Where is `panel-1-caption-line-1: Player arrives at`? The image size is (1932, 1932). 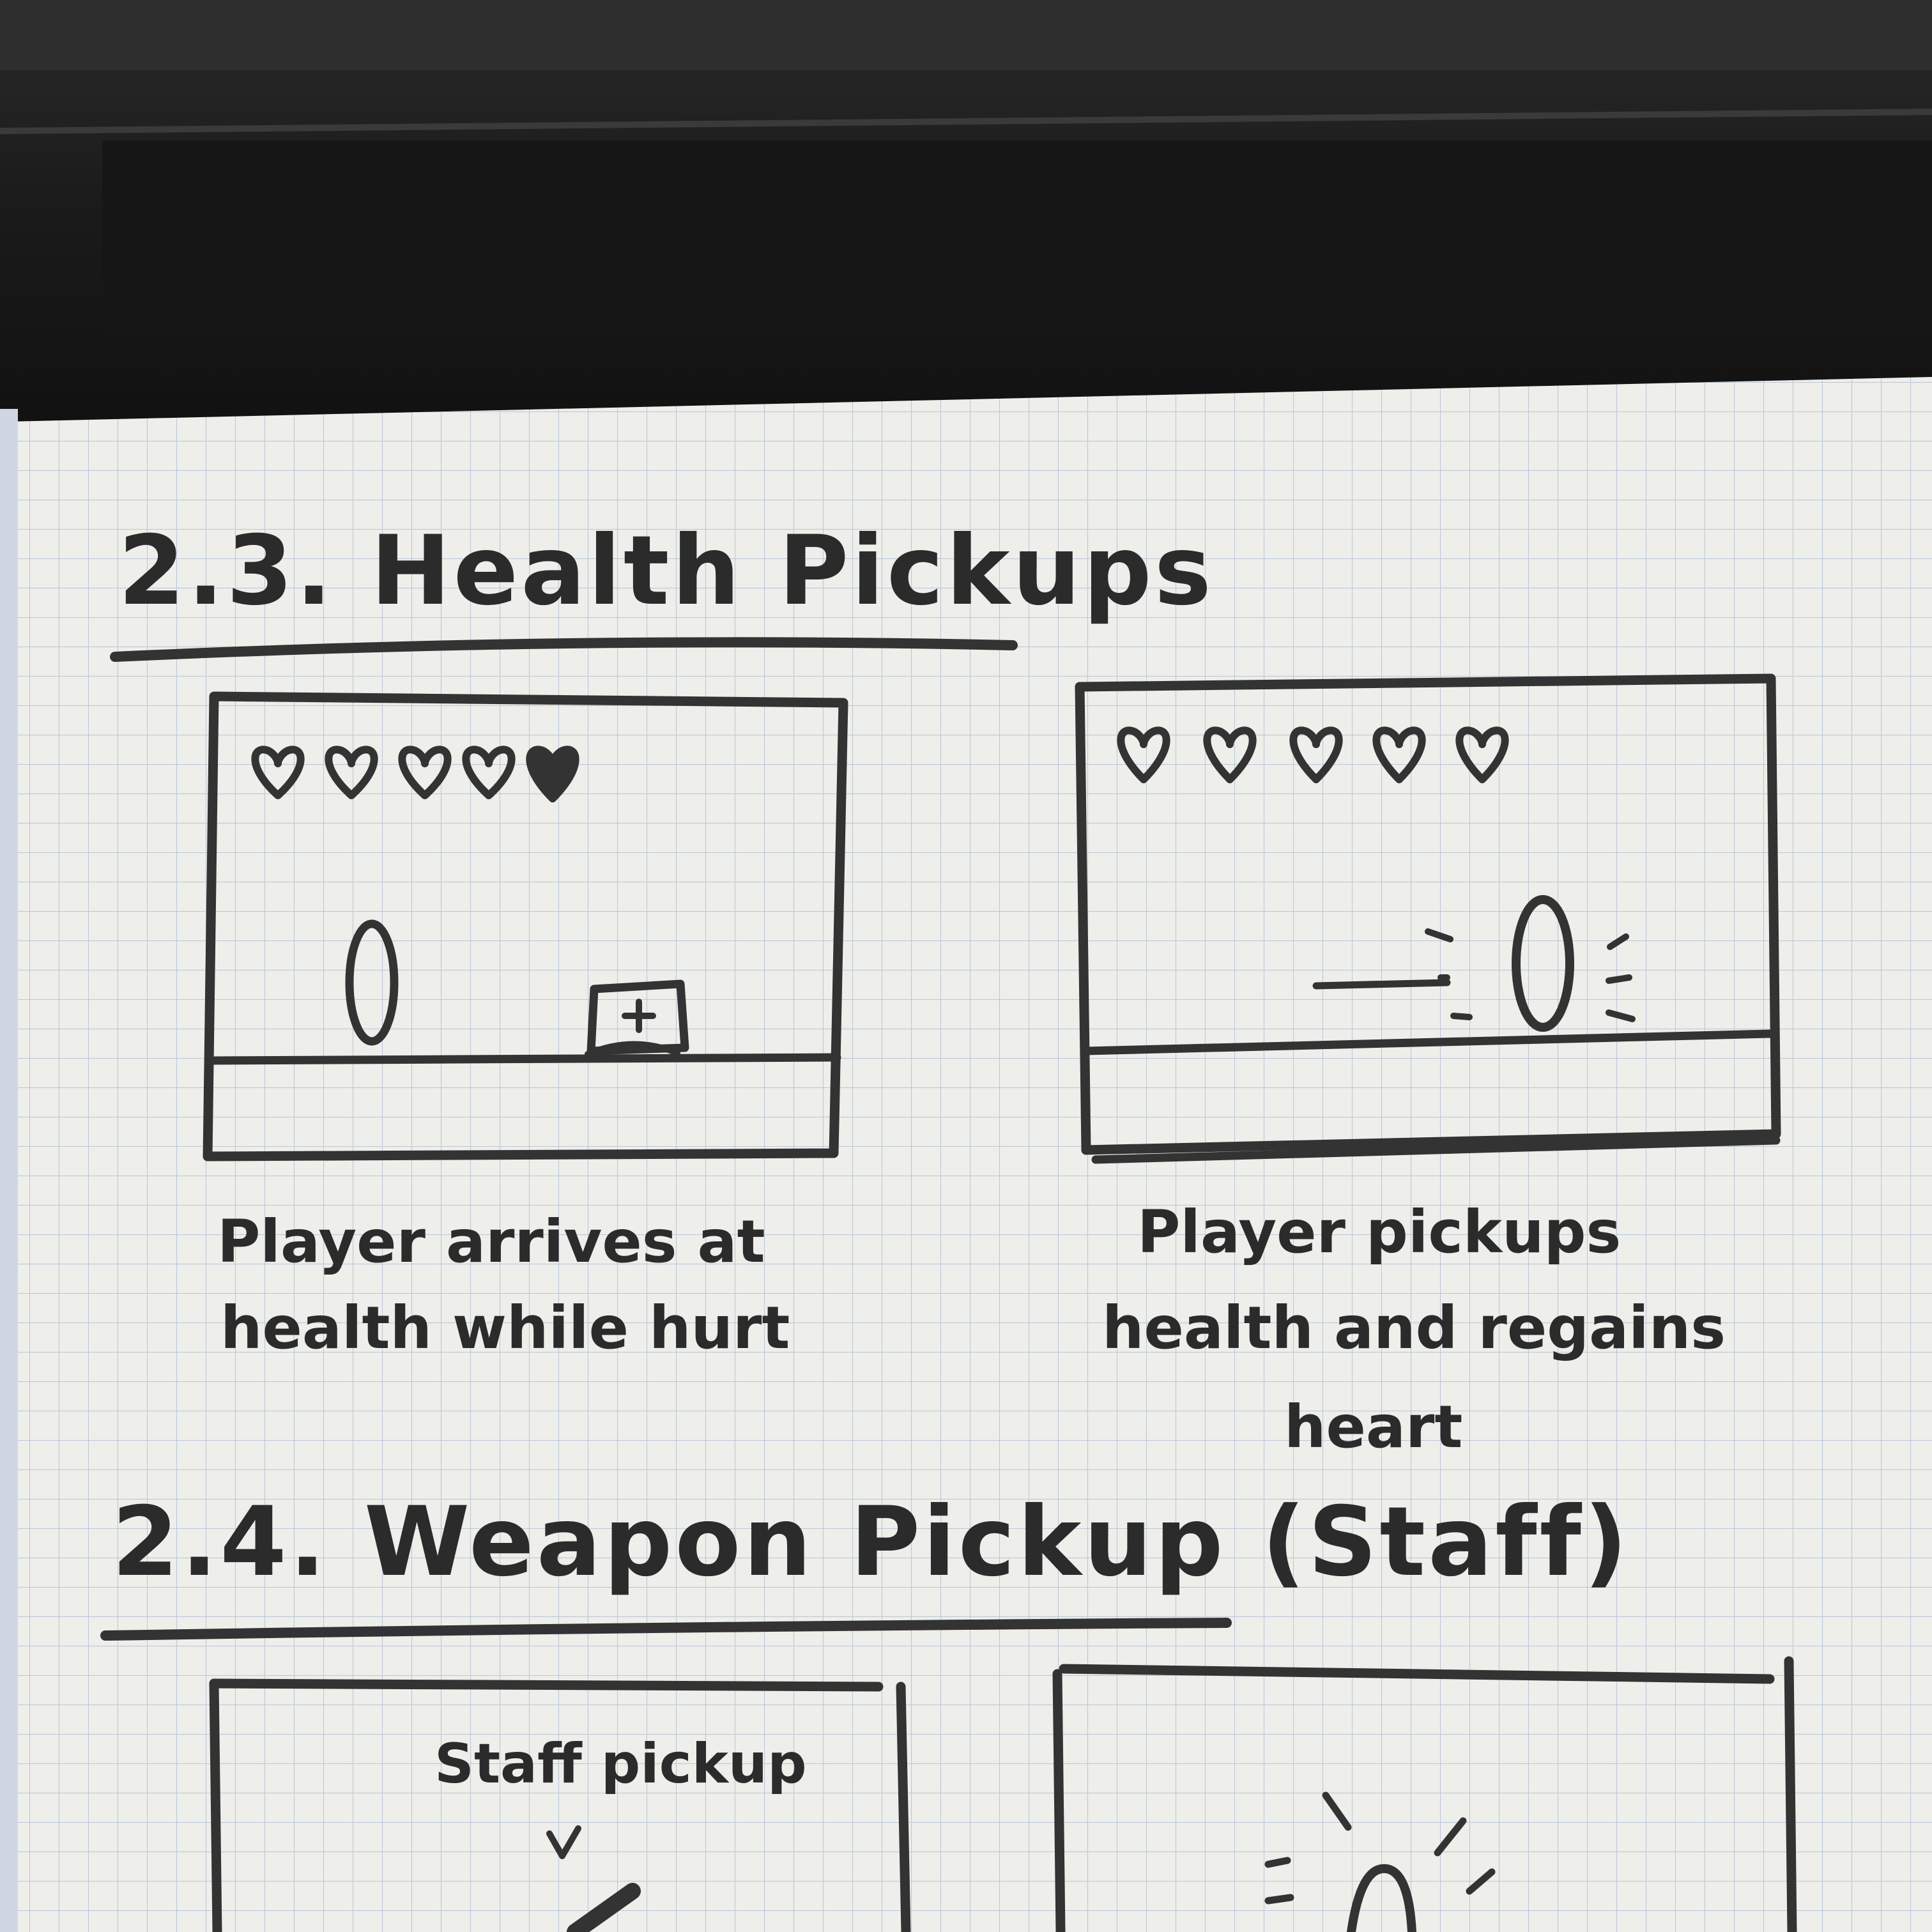
panel-1-caption-line-1: Player arrives at is located at coordinates (491, 1242).